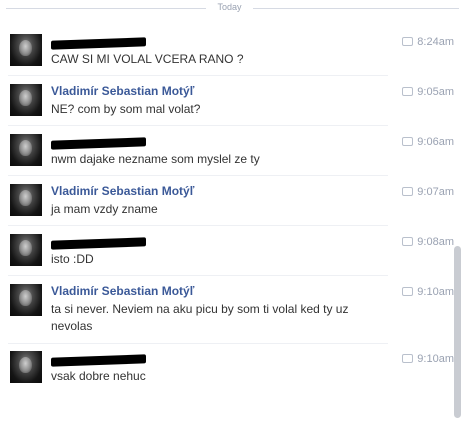  Describe the element at coordinates (155, 159) in the screenshot. I see `message-text: nwm dajake nezname som myslel ze ty` at that location.